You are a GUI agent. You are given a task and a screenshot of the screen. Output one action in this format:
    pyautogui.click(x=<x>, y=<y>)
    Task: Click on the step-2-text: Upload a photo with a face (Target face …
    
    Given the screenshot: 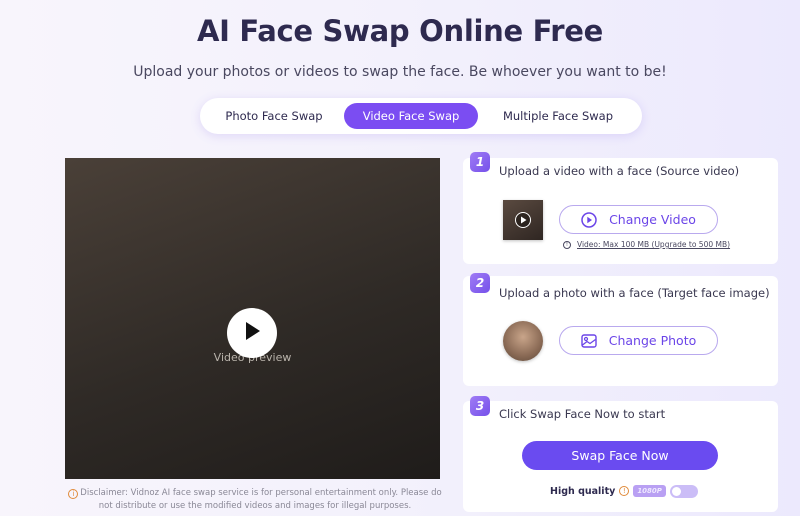 What is the action you would take?
    pyautogui.click(x=634, y=293)
    